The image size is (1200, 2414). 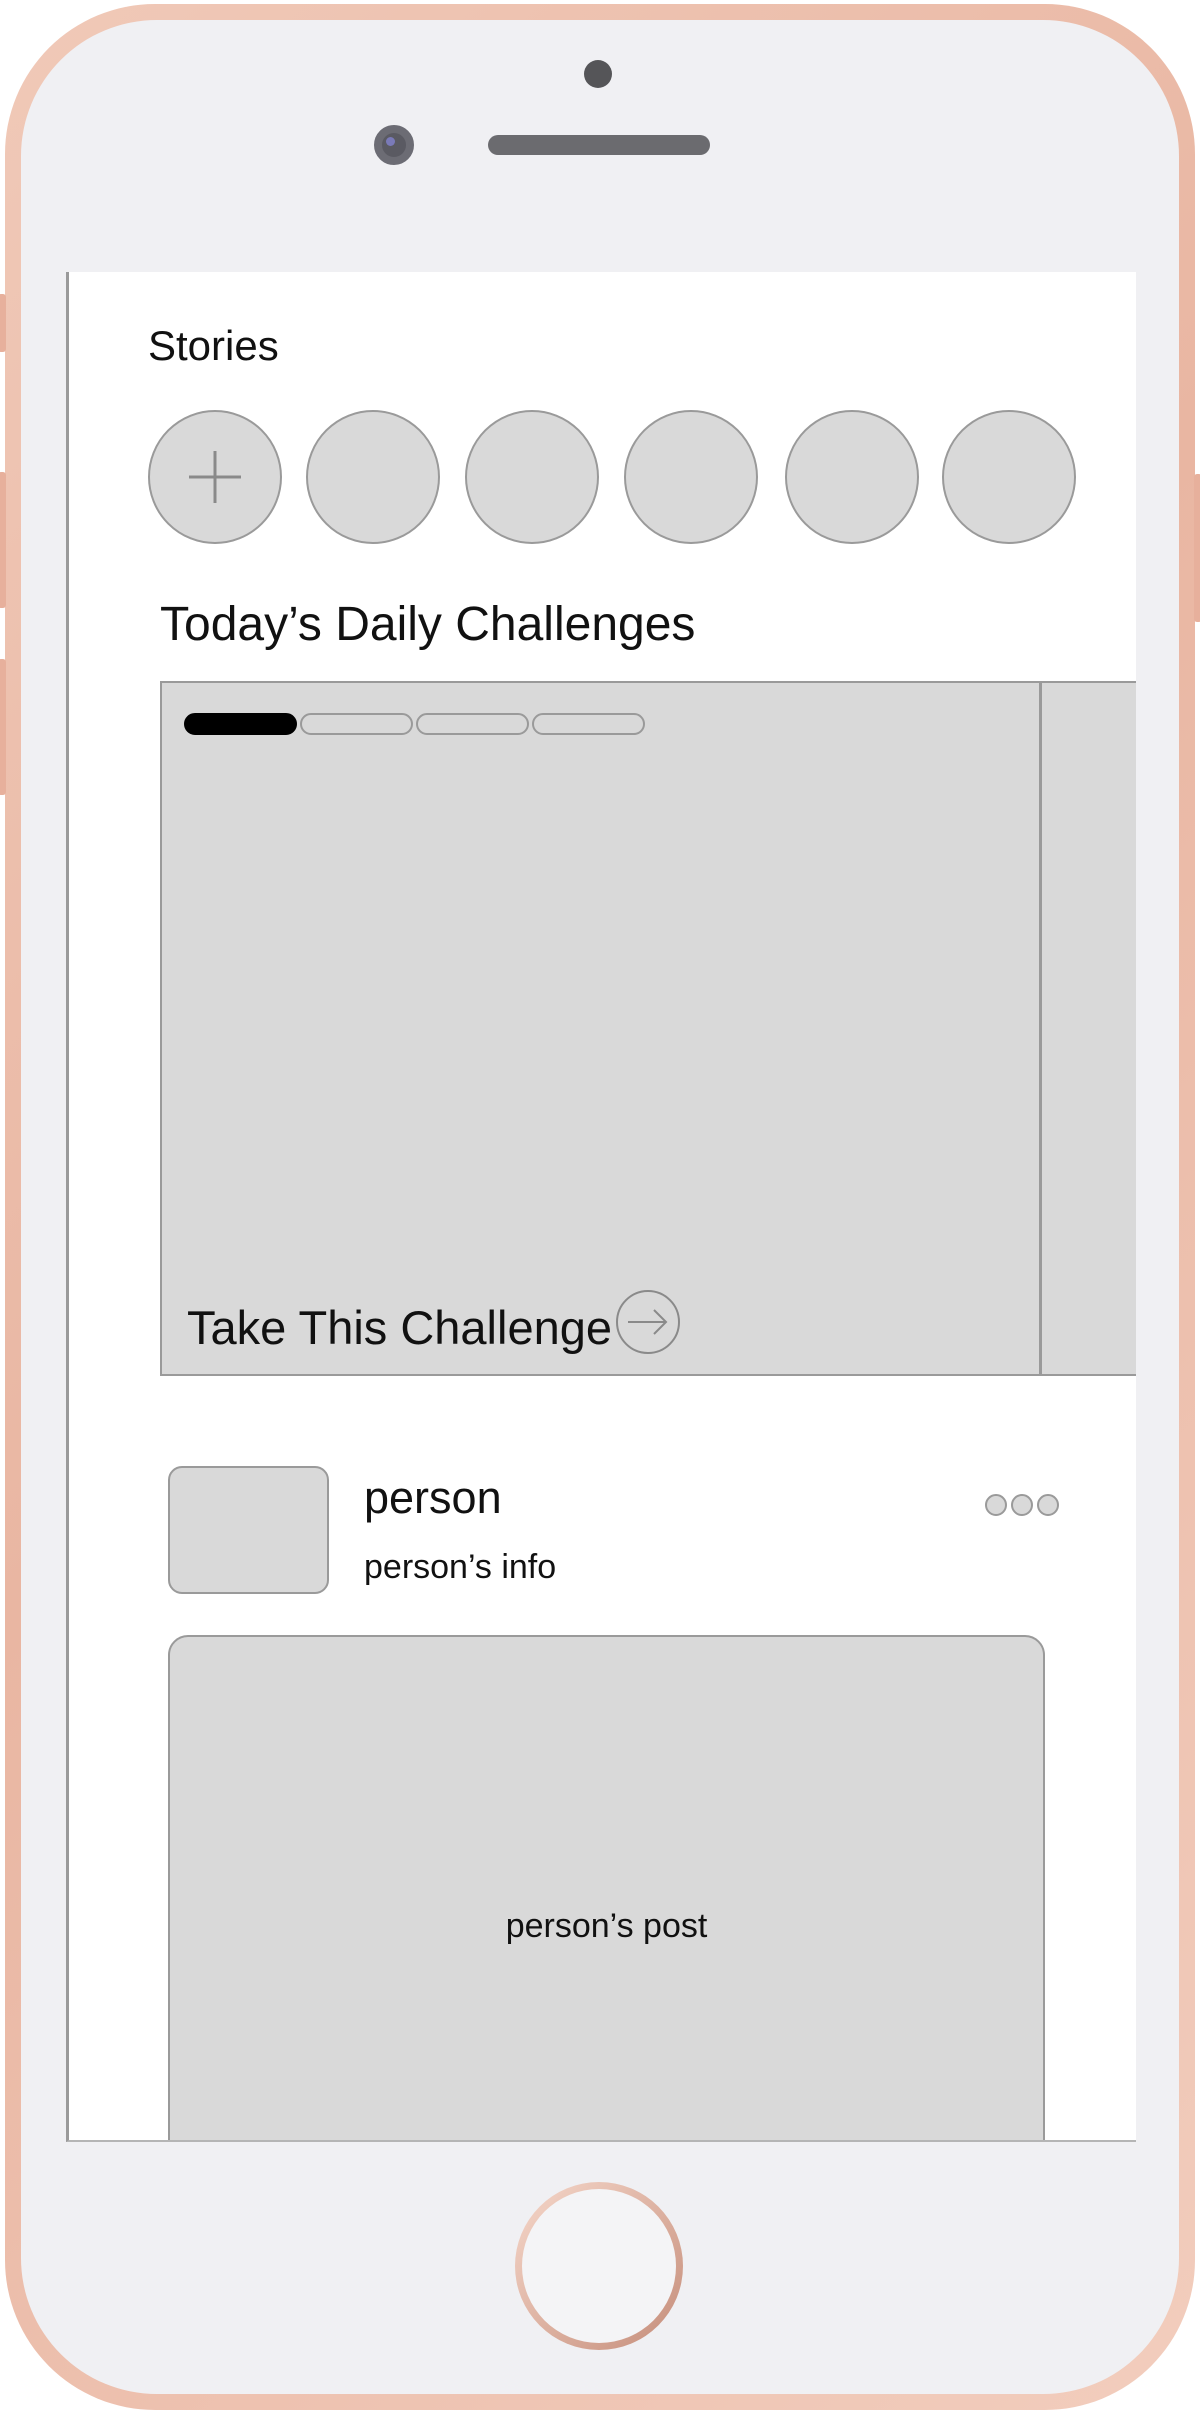 I want to click on take-challenge-label: Take This Challenge, so click(x=399, y=1327).